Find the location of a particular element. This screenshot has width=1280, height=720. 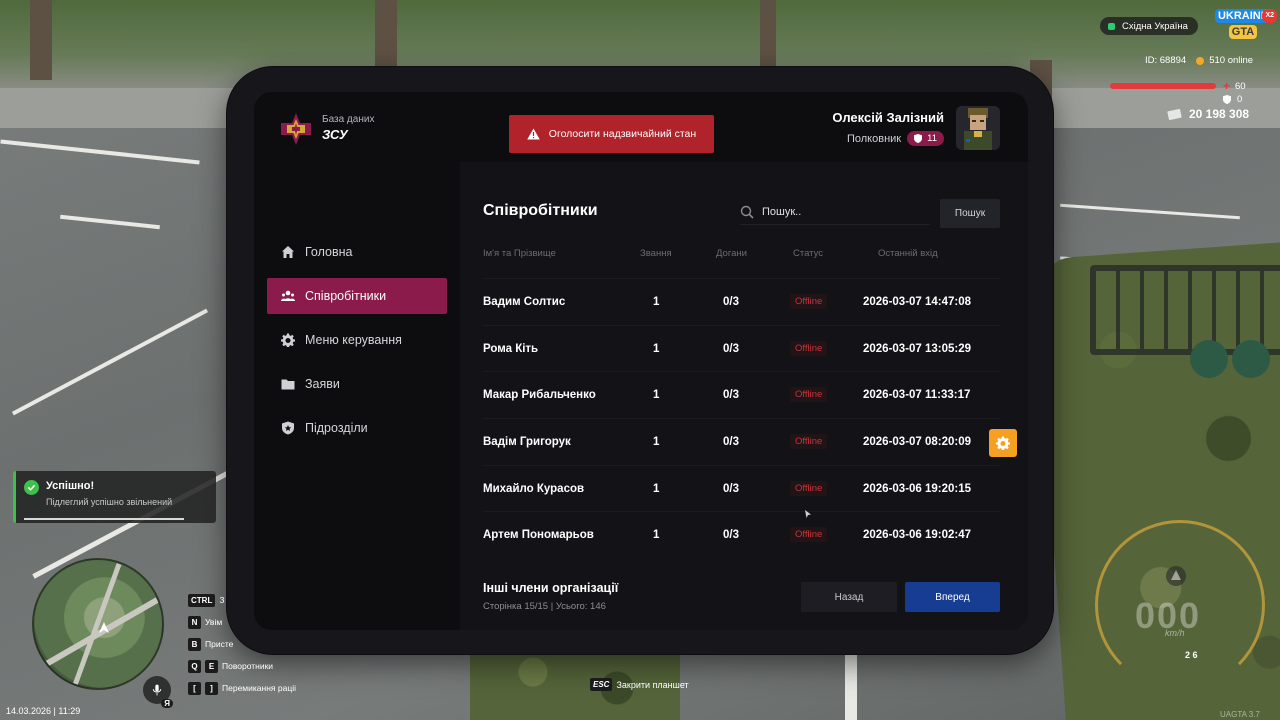

avatar is located at coordinates (978, 128).